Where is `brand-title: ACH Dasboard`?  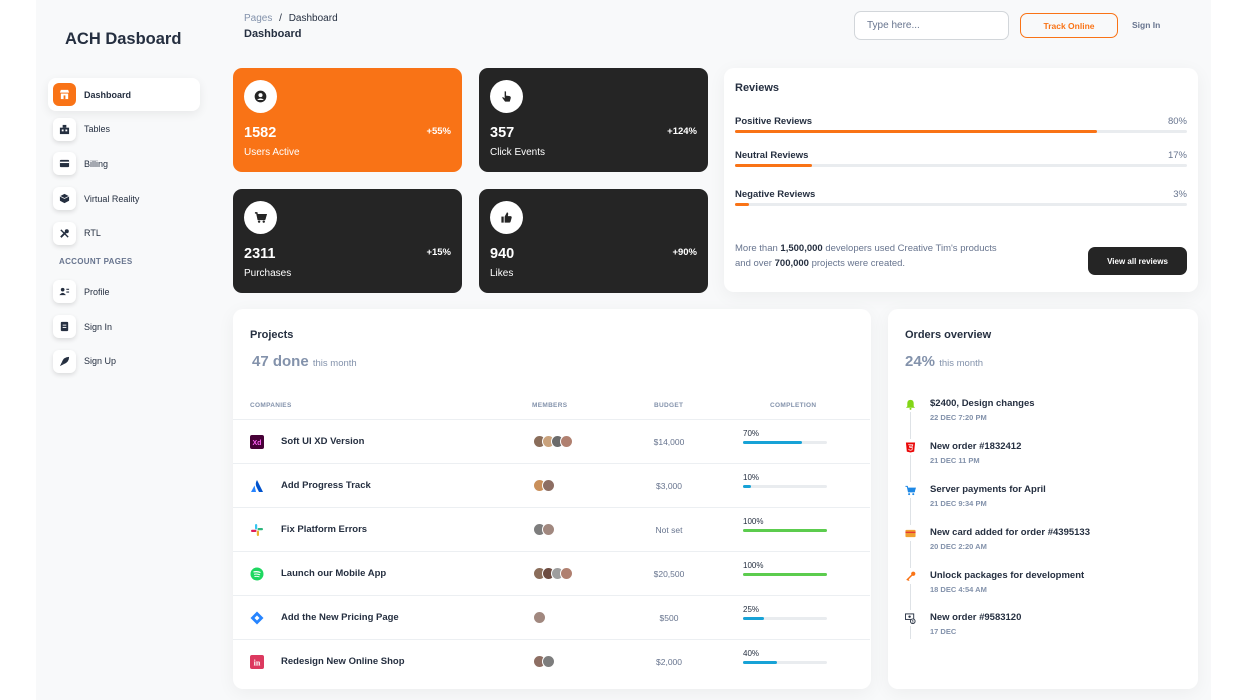
brand-title: ACH Dasboard is located at coordinates (123, 39).